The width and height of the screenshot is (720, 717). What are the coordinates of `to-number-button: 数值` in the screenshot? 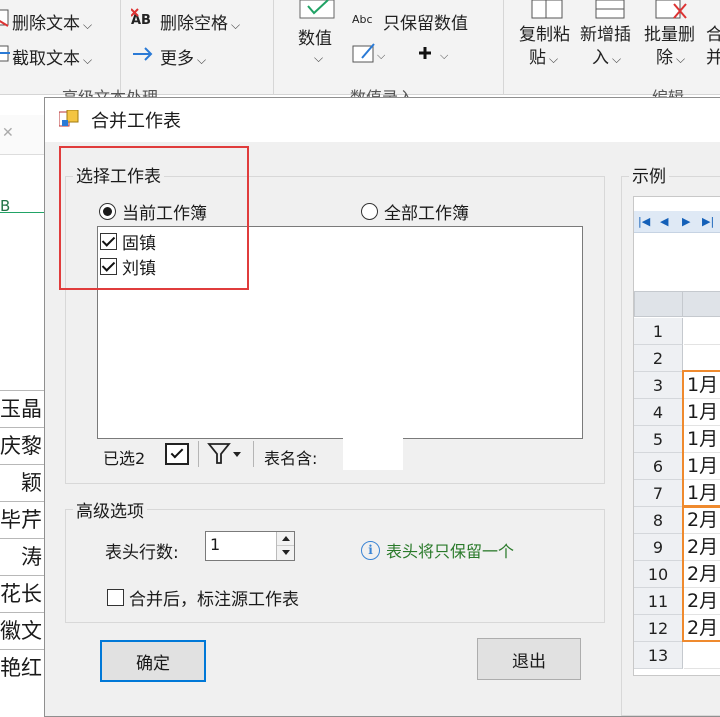 It's located at (315, 36).